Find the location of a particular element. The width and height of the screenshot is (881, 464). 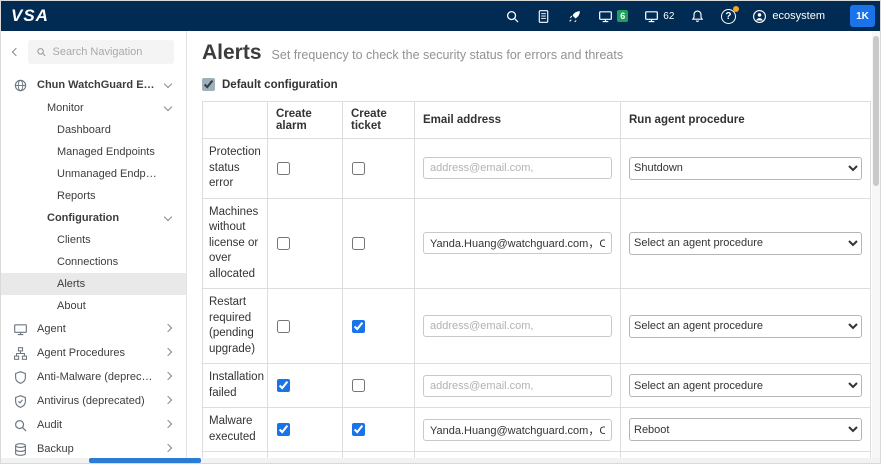

monitor-online-icon is located at coordinates (605, 16).